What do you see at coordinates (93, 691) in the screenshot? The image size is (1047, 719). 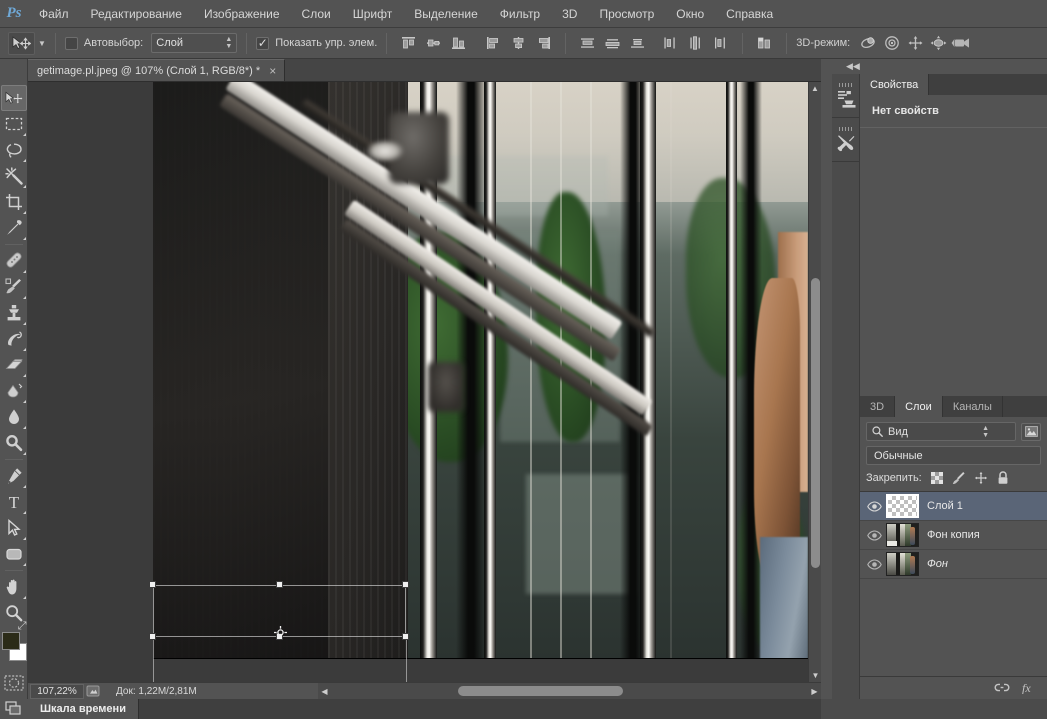 I see `document-thumbnail-icon` at bounding box center [93, 691].